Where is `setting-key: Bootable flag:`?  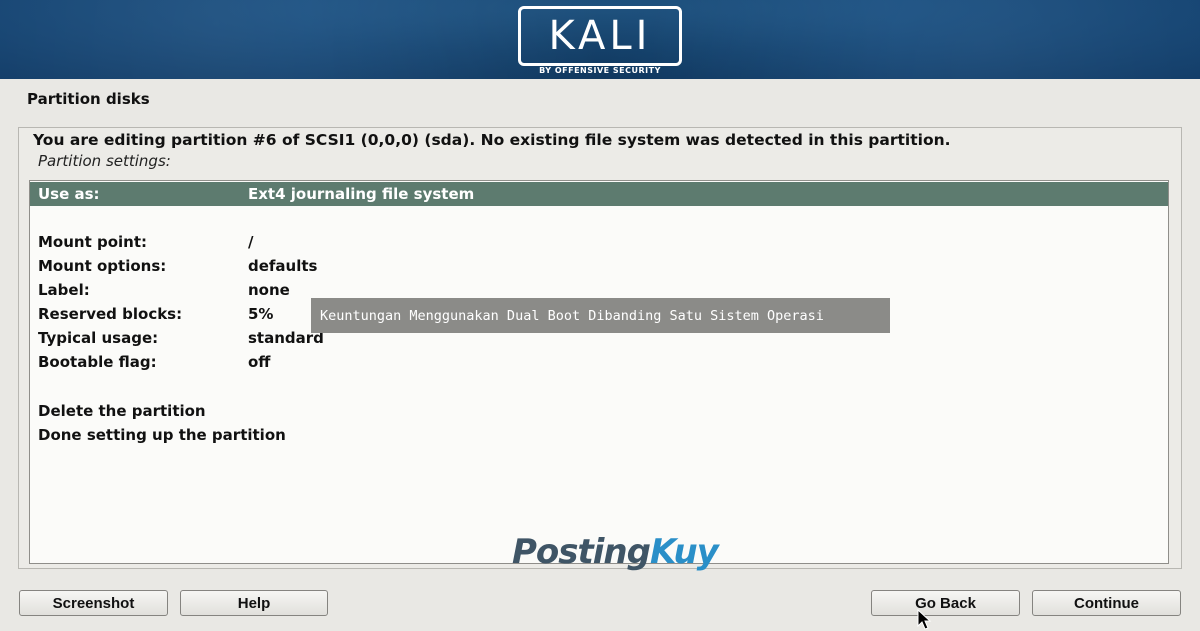
setting-key: Bootable flag: is located at coordinates (97, 362).